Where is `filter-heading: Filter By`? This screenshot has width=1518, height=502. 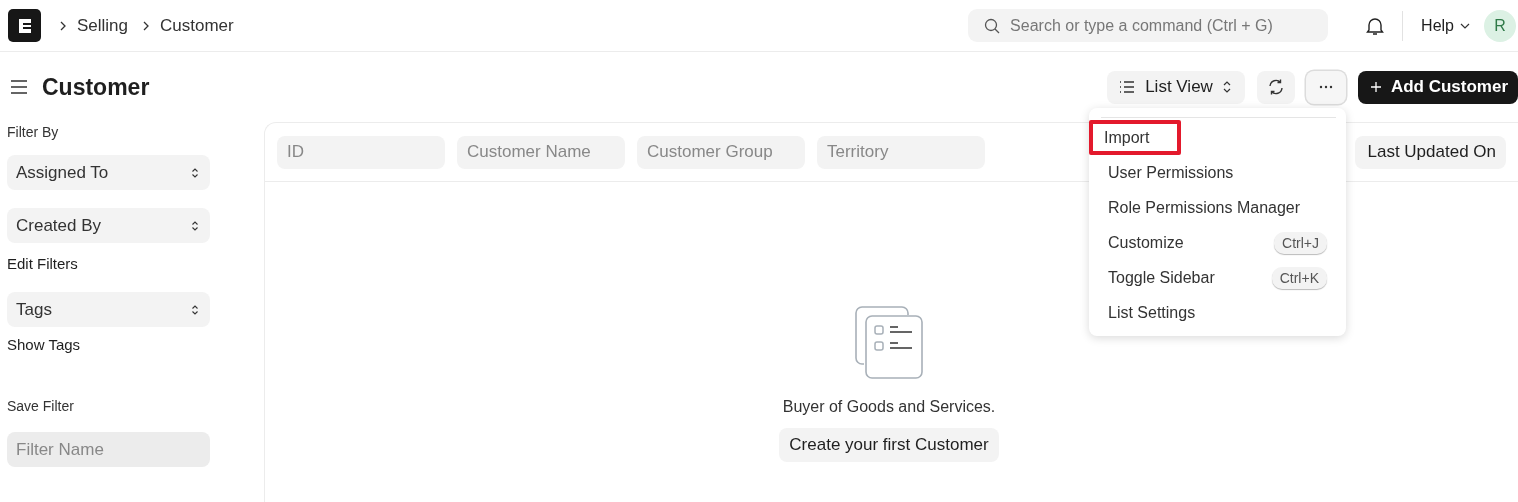 filter-heading: Filter By is located at coordinates (33, 132).